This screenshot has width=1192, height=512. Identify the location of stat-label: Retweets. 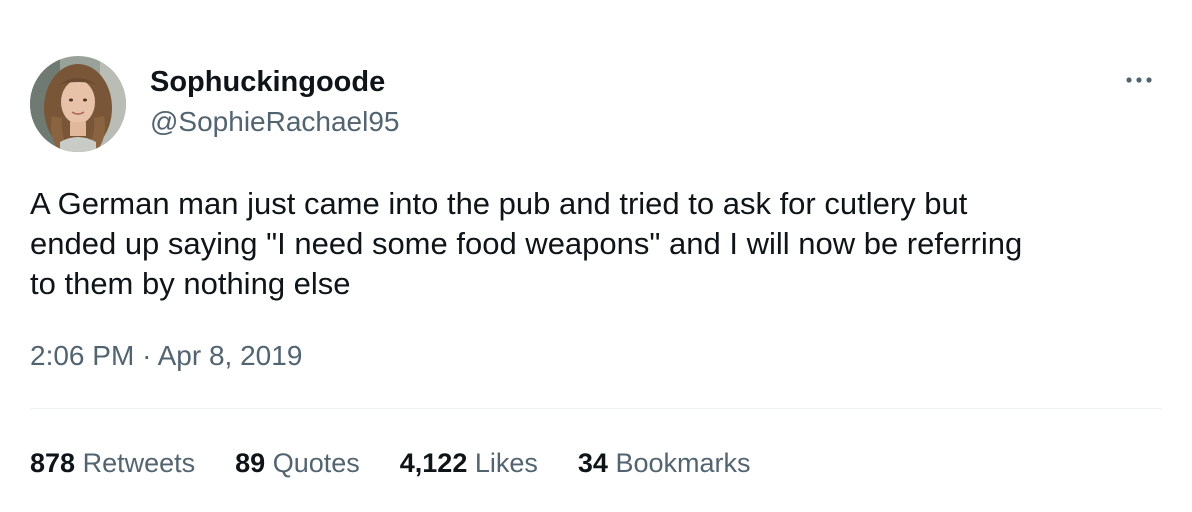
(139, 462).